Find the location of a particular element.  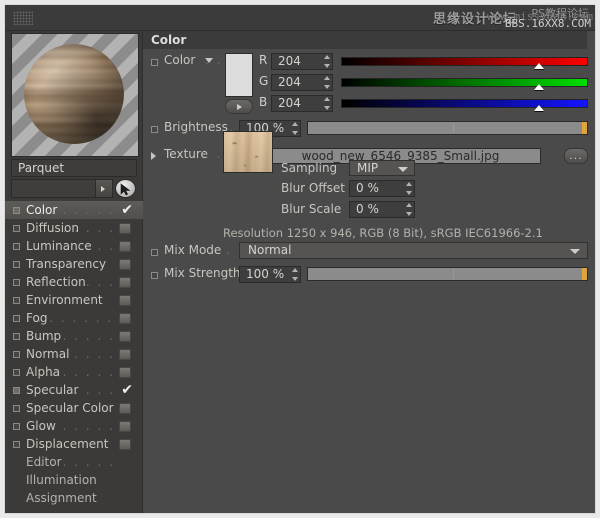

color-swatch is located at coordinates (239, 75).